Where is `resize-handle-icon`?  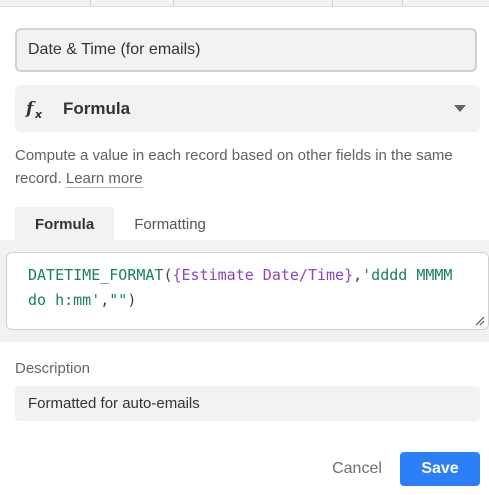
resize-handle-icon is located at coordinates (480, 321).